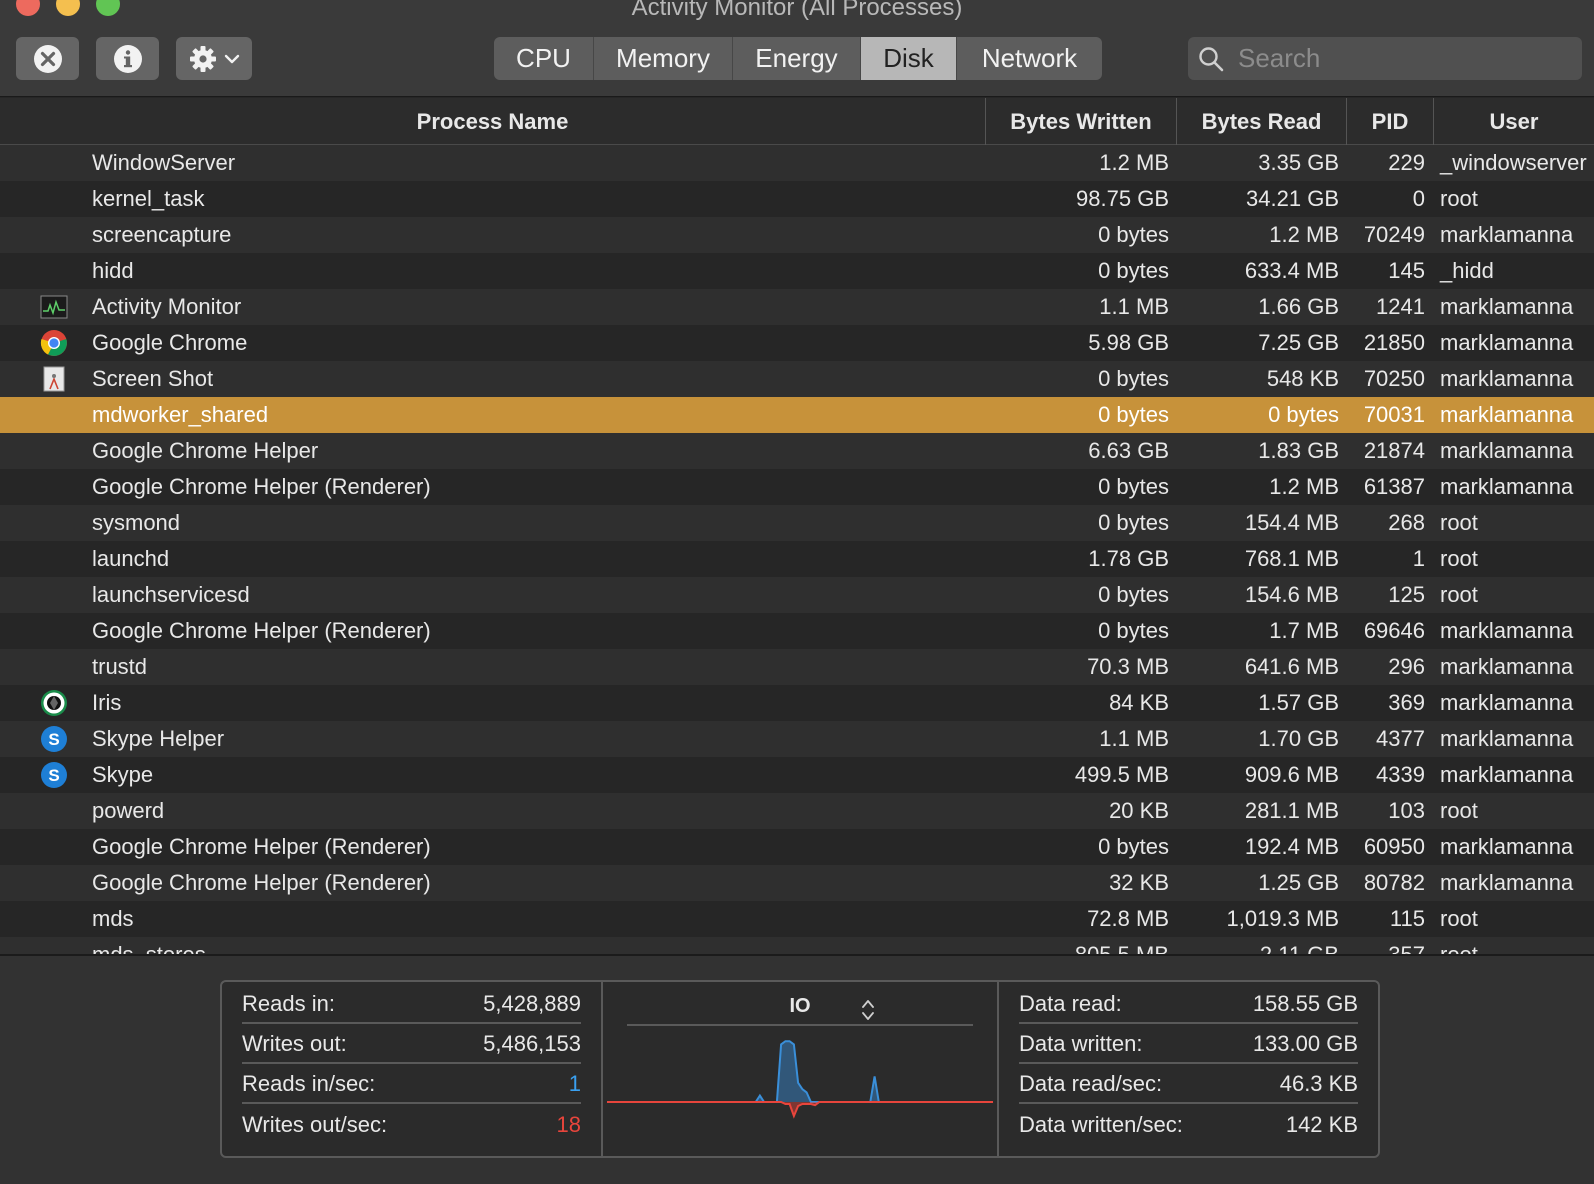 The image size is (1594, 1184). I want to click on search-field, so click(1385, 58).